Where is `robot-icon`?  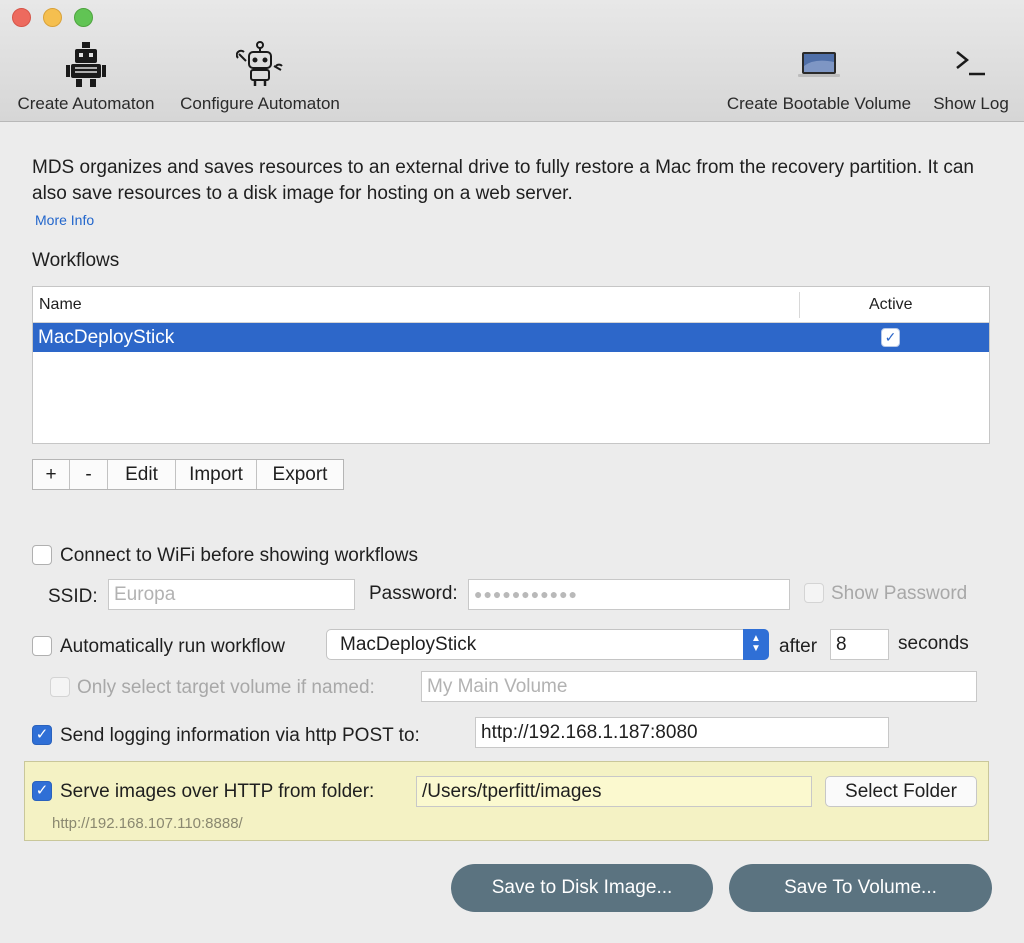
robot-icon is located at coordinates (86, 64).